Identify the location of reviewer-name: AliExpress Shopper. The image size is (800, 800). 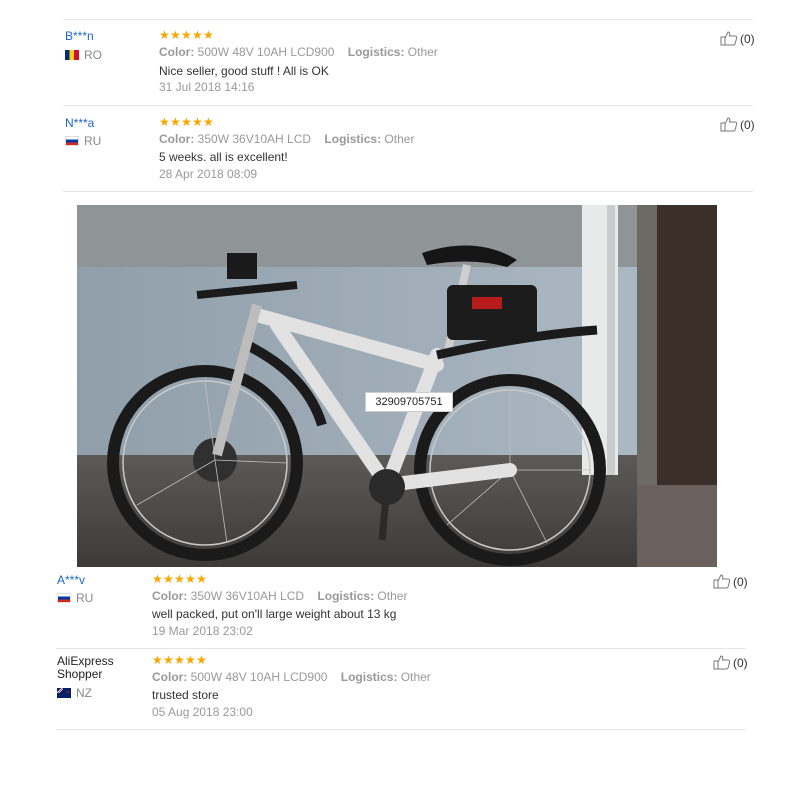
(85, 668).